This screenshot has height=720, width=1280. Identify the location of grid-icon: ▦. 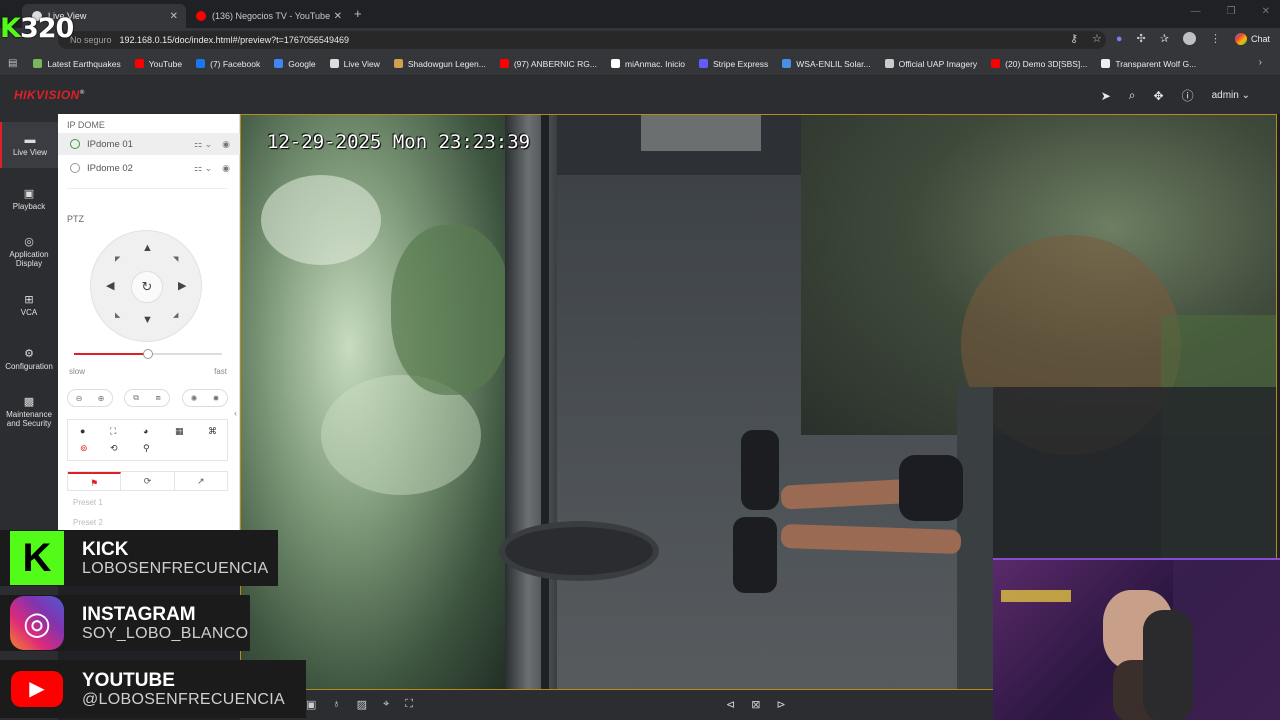
(179, 431).